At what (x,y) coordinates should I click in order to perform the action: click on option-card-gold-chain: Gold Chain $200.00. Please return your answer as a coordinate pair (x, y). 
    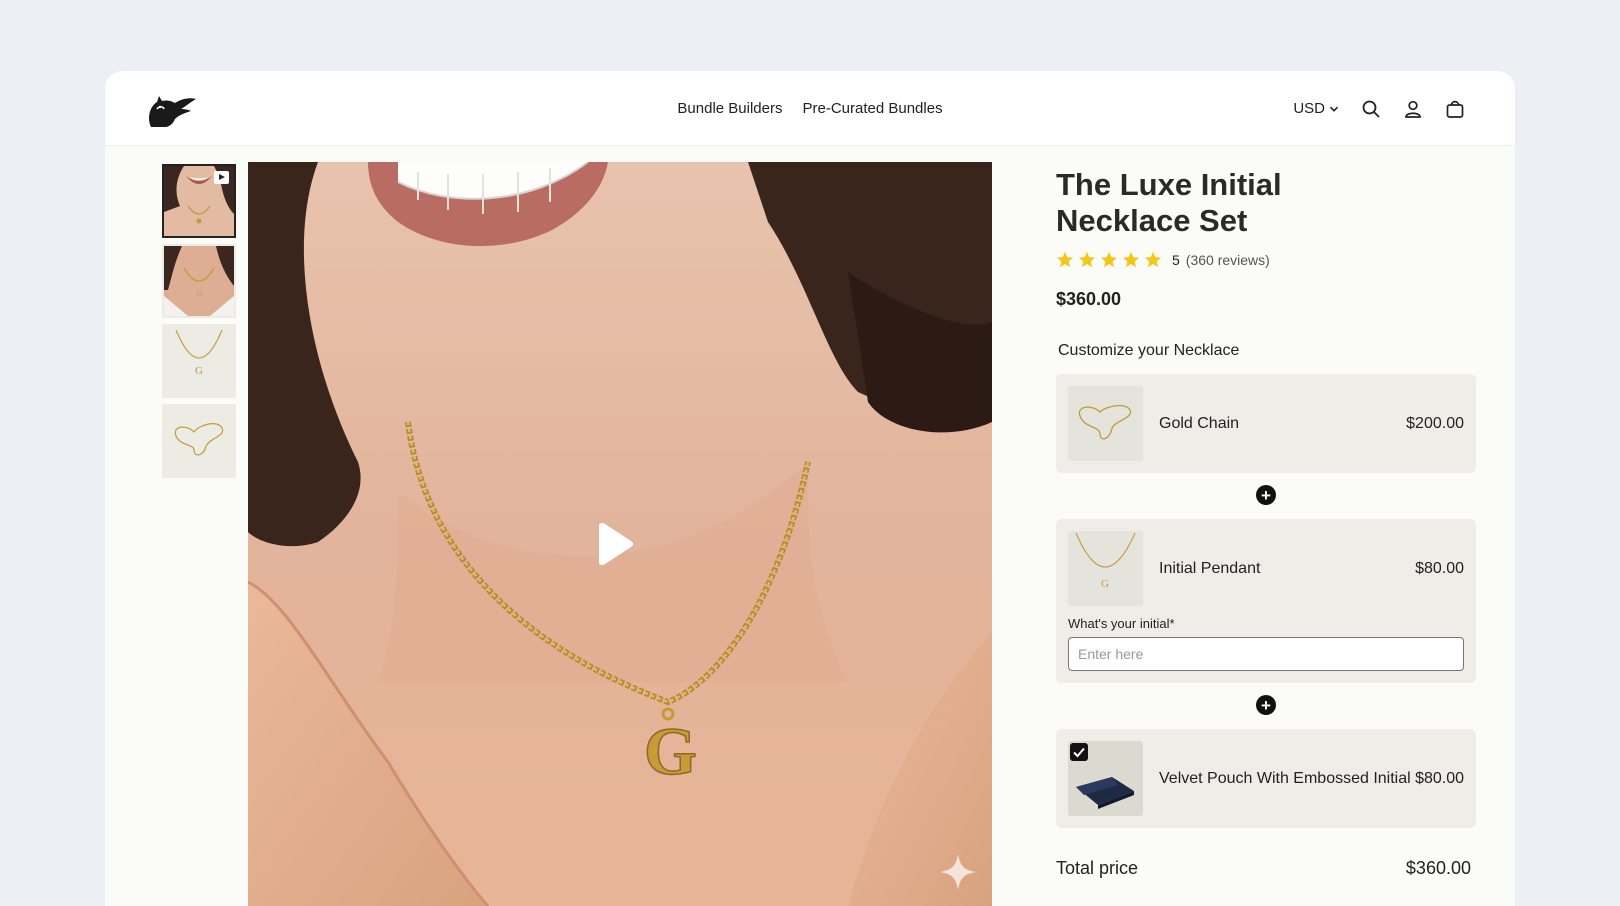
    Looking at the image, I should click on (1266, 423).